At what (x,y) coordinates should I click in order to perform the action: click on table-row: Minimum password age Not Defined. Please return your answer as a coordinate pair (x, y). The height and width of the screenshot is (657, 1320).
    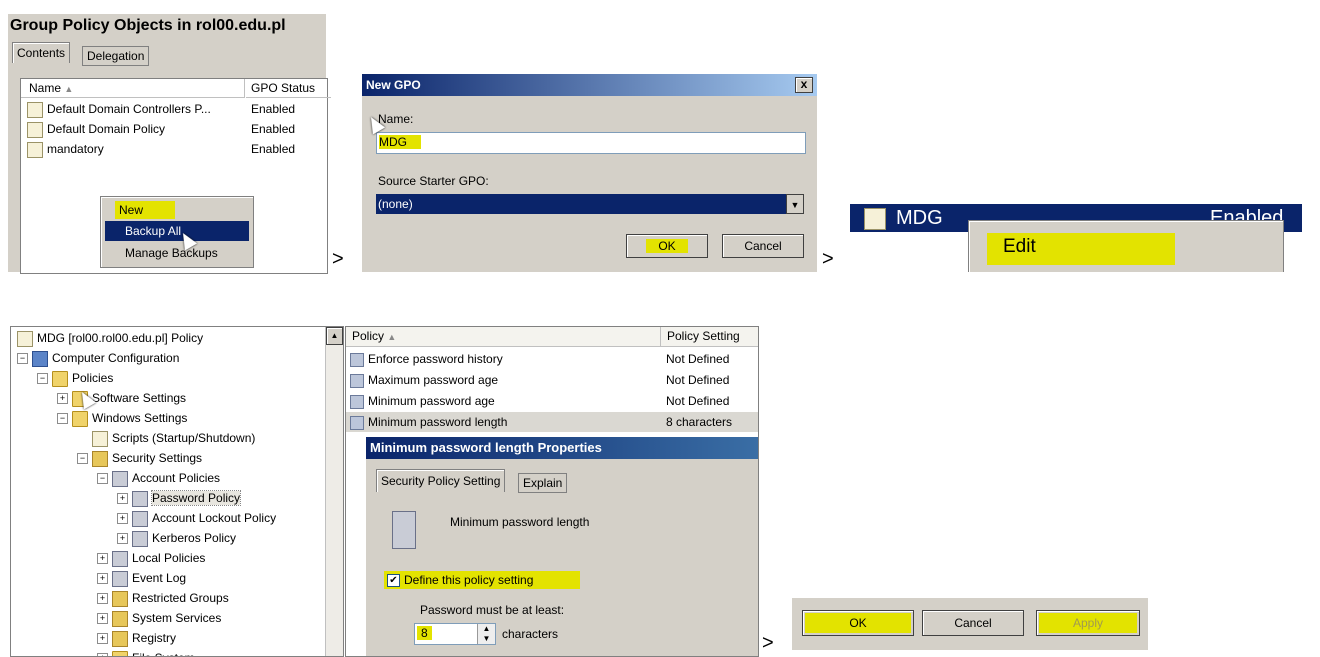
    Looking at the image, I should click on (552, 401).